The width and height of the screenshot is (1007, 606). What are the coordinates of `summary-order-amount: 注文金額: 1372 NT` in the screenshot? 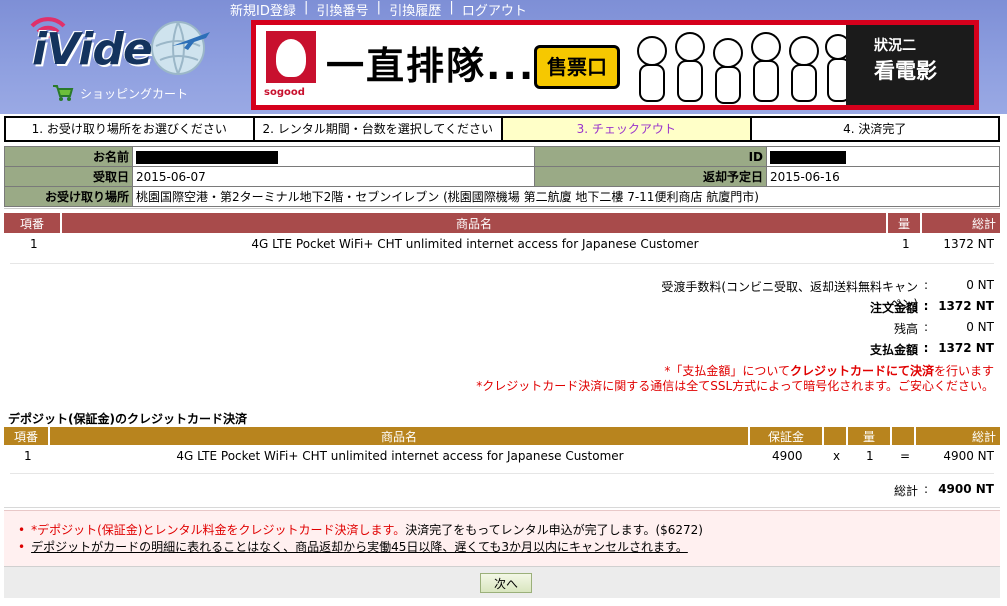 It's located at (931, 307).